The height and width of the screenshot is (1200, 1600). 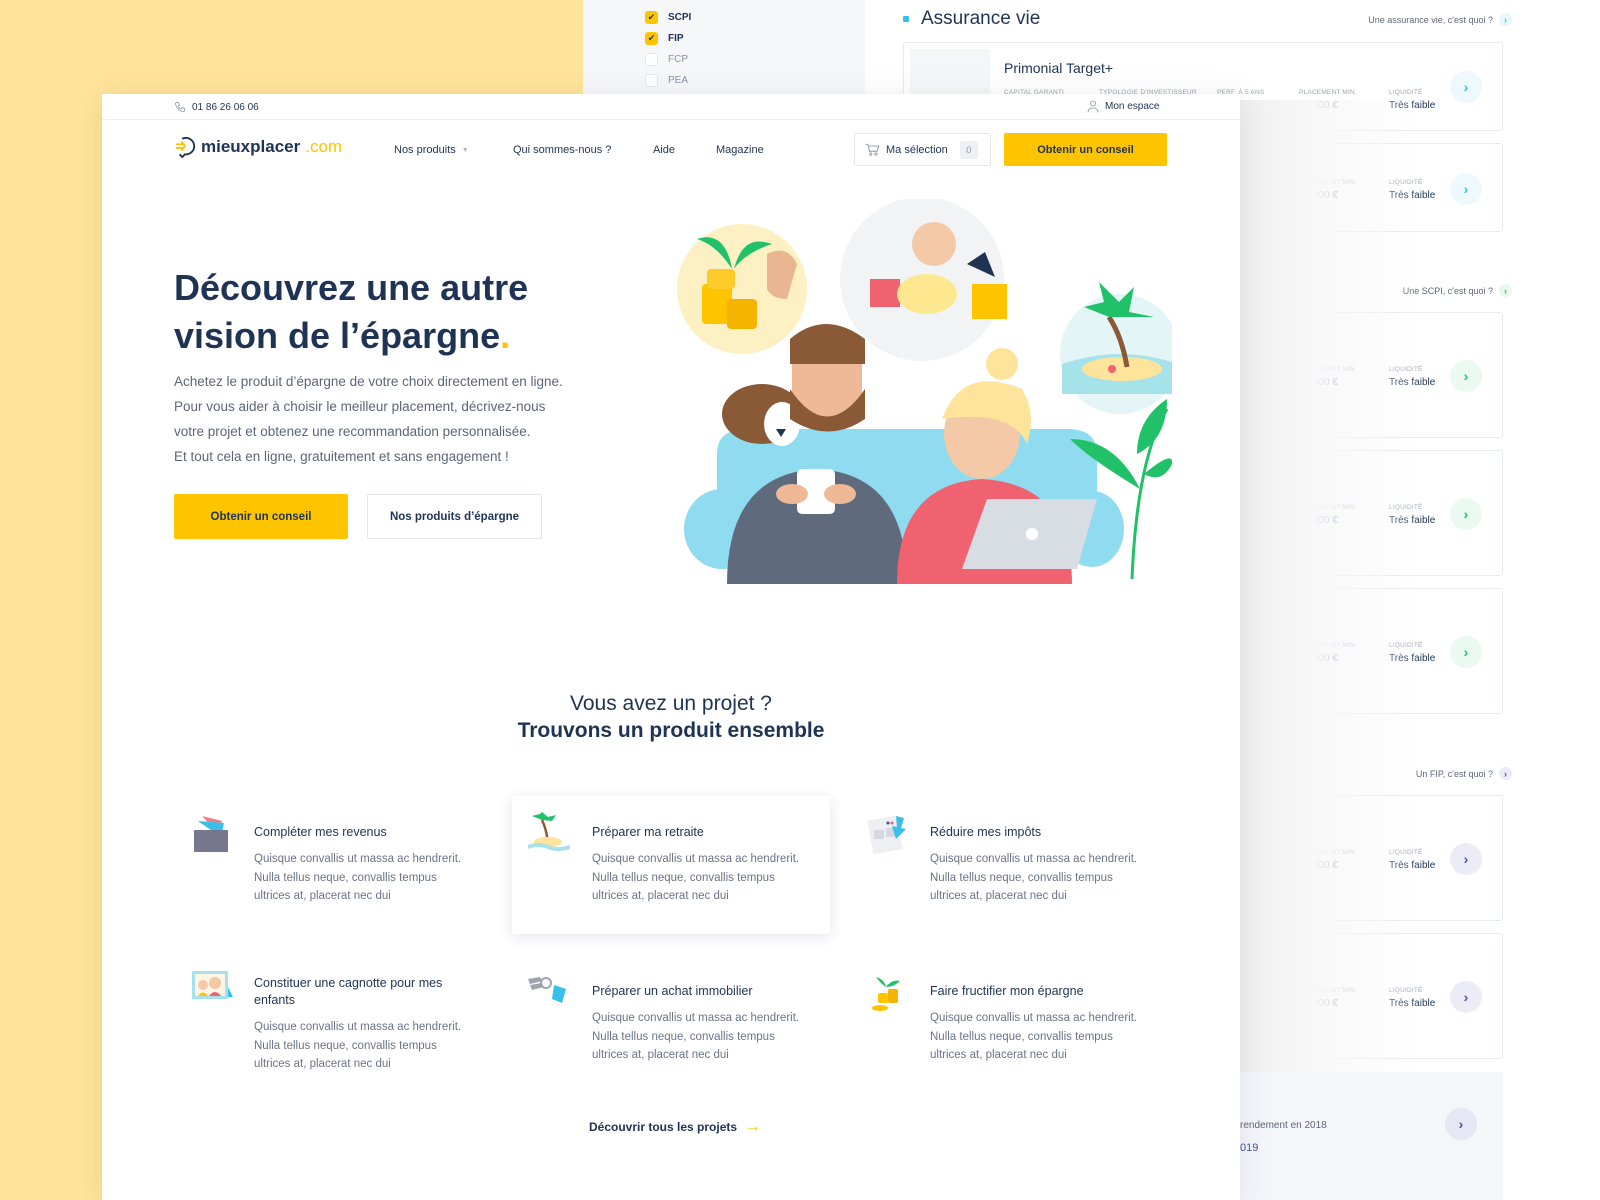 What do you see at coordinates (923, 280) in the screenshot?
I see `baby-bubble` at bounding box center [923, 280].